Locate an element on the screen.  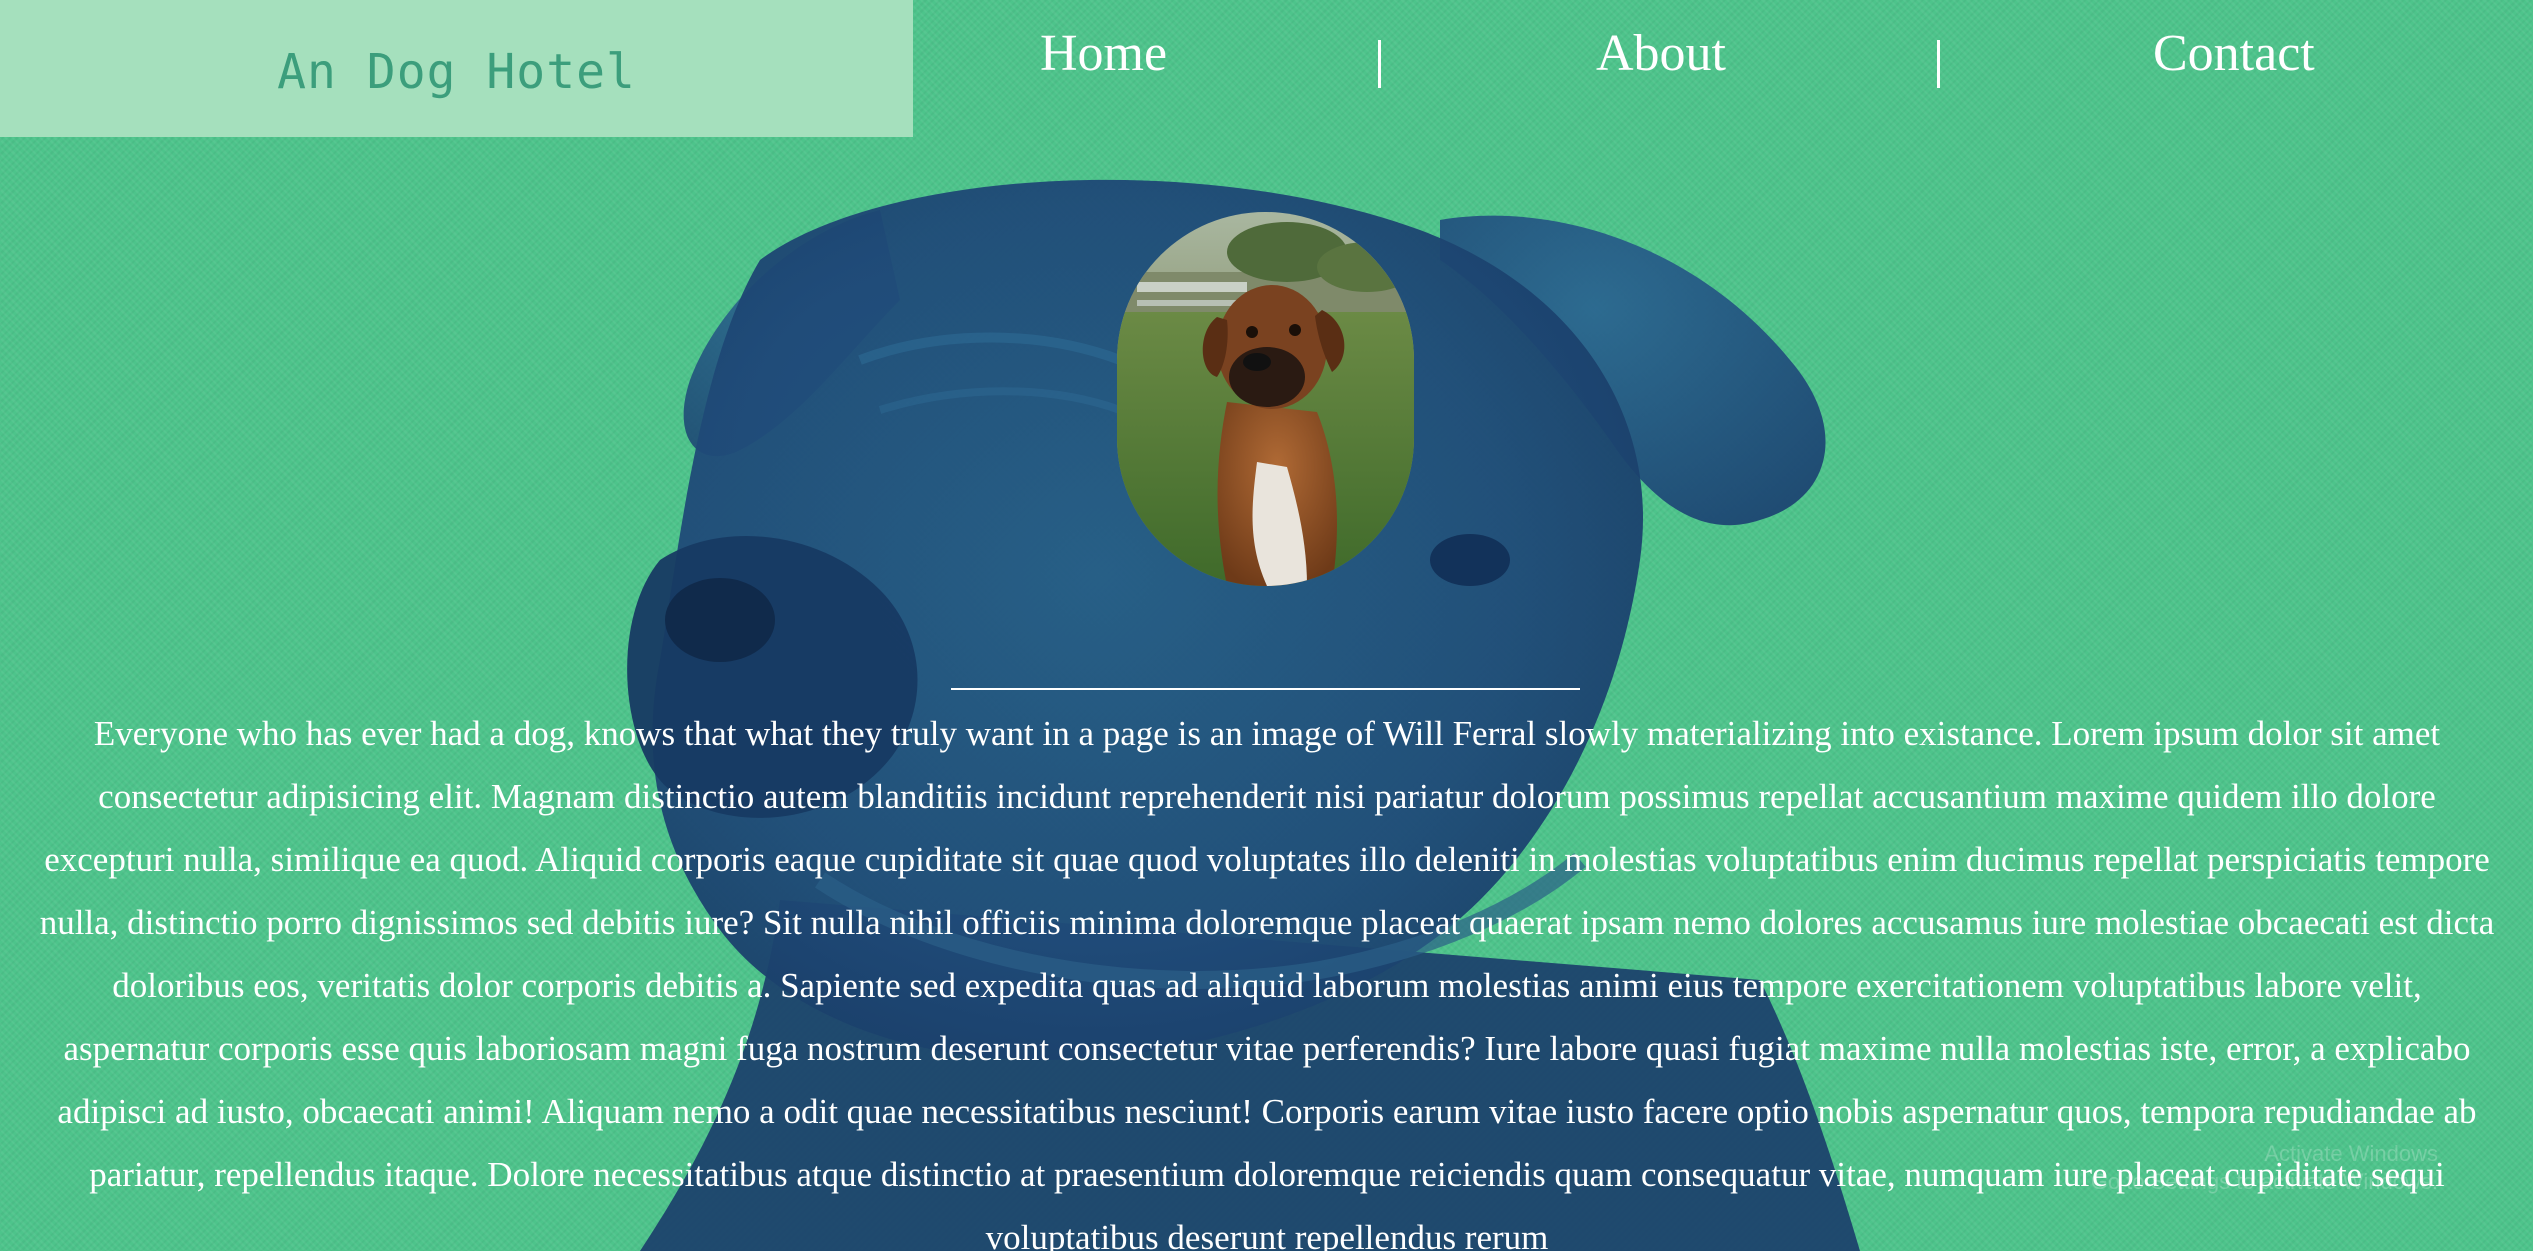
nav-link-contact: Contact is located at coordinates (2234, 54).